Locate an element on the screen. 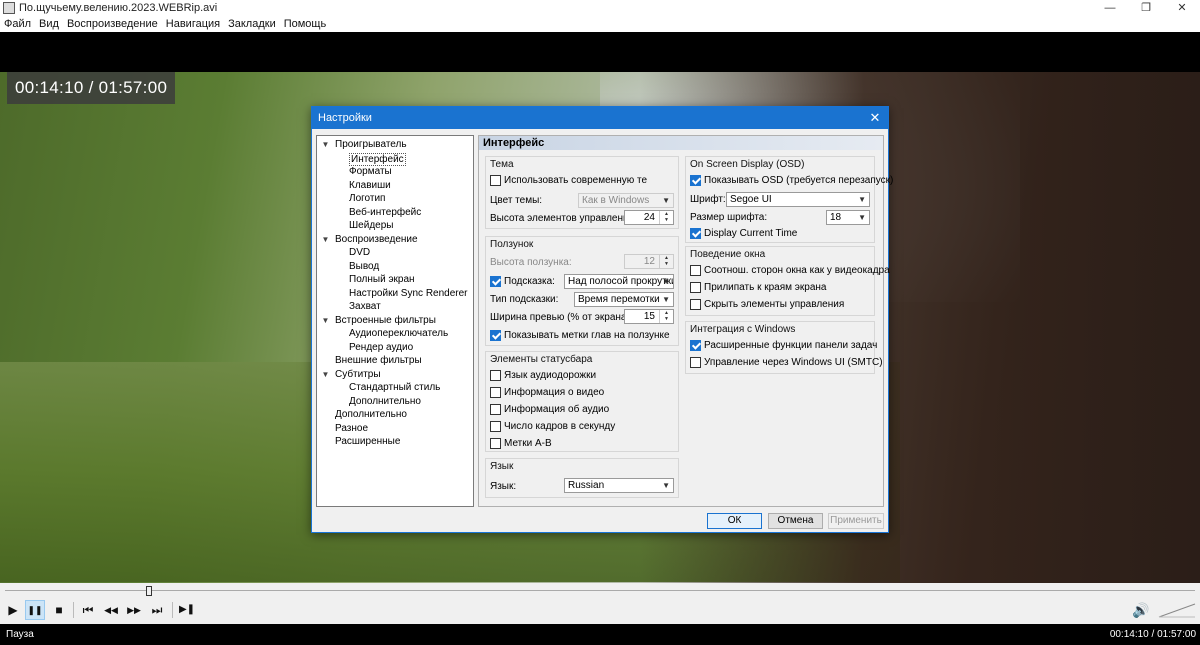  chapter-marks-checkbox: Показывать метки глав на ползунке is located at coordinates (580, 335).